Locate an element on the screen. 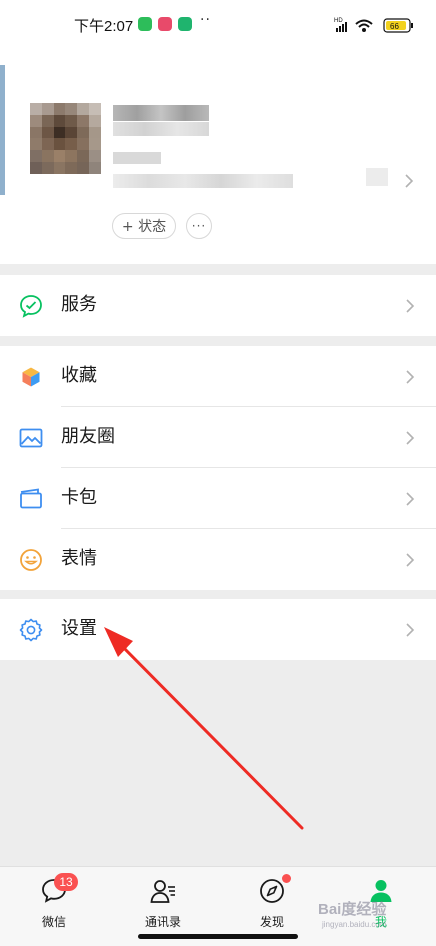 The height and width of the screenshot is (946, 436). menu-item-favorites: 收藏 is located at coordinates (218, 376).